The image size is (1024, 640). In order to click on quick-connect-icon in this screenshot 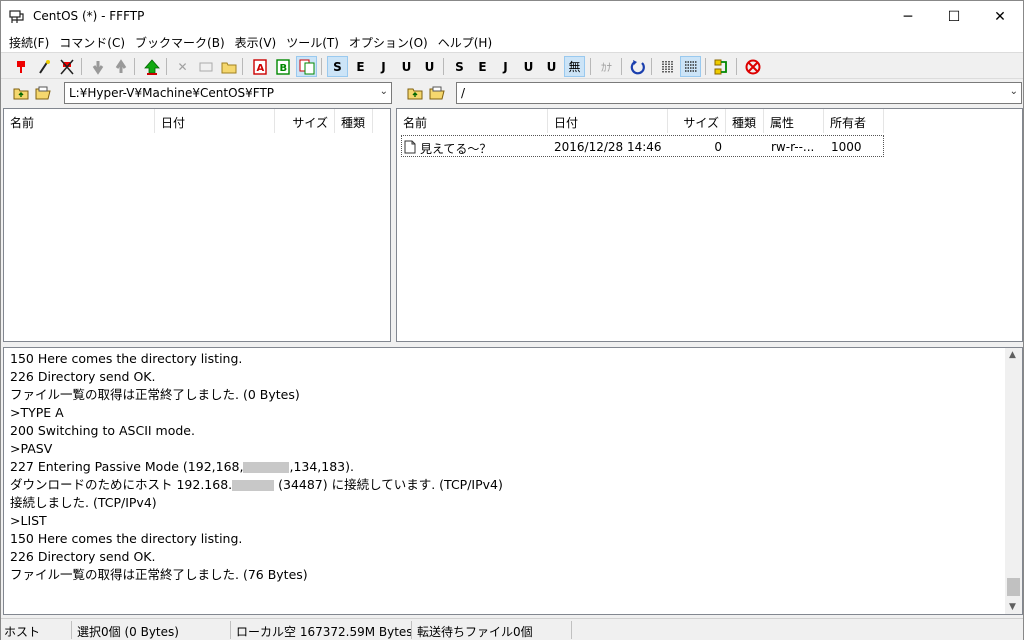, I will do `click(43, 66)`.